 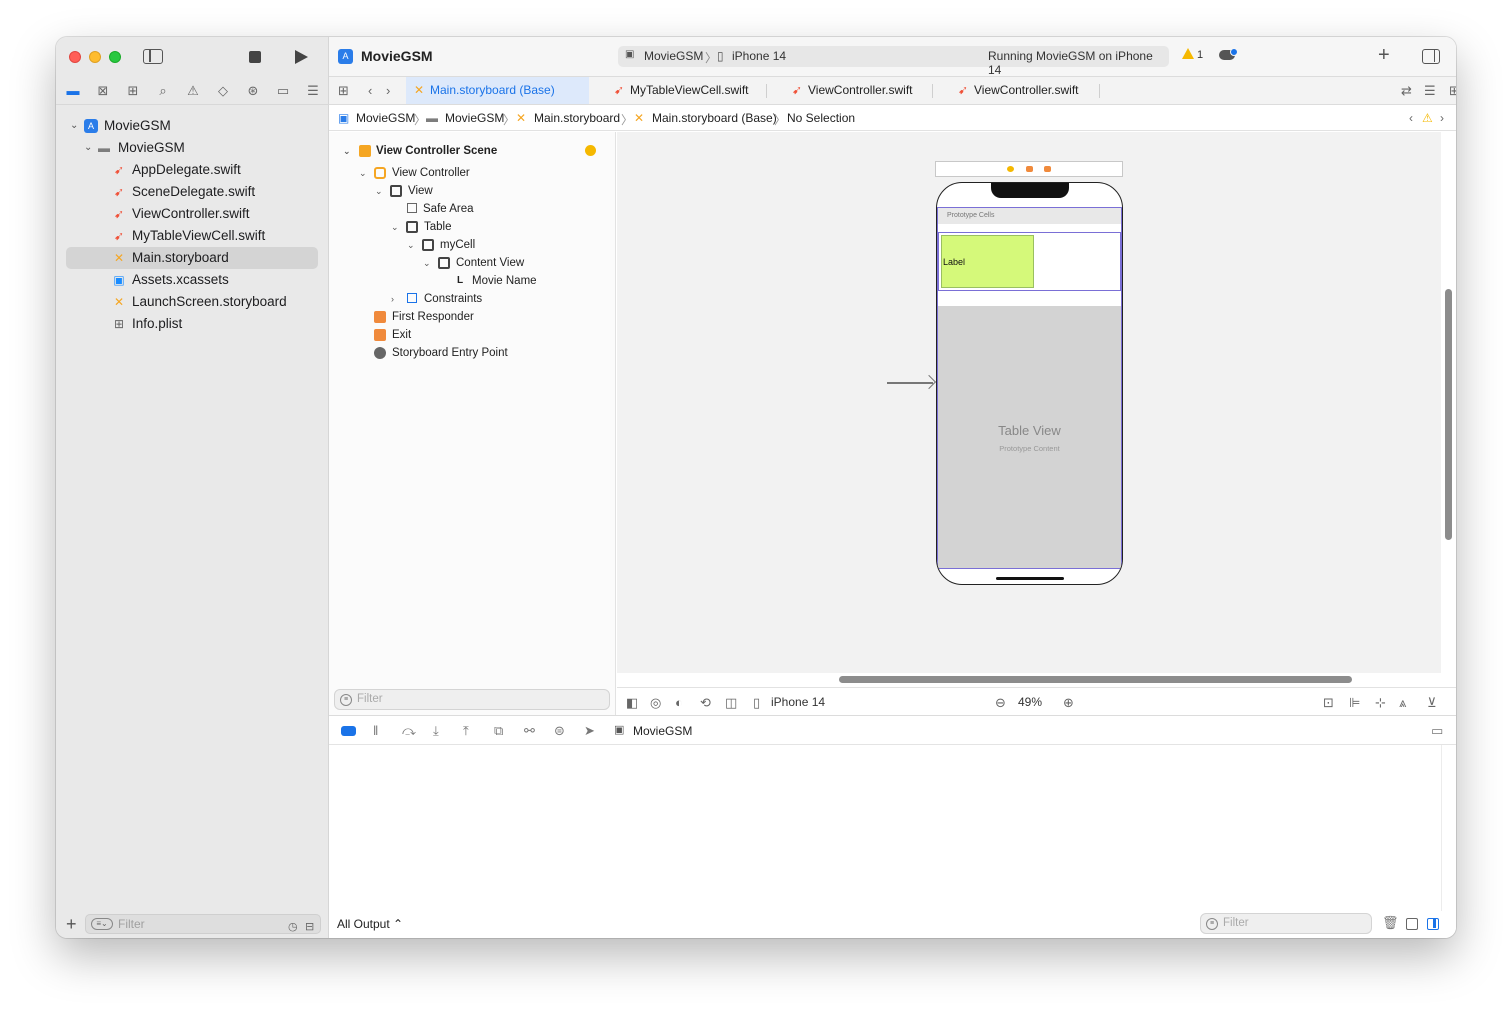 I want to click on swap-icon: ⇄, so click(x=1406, y=91).